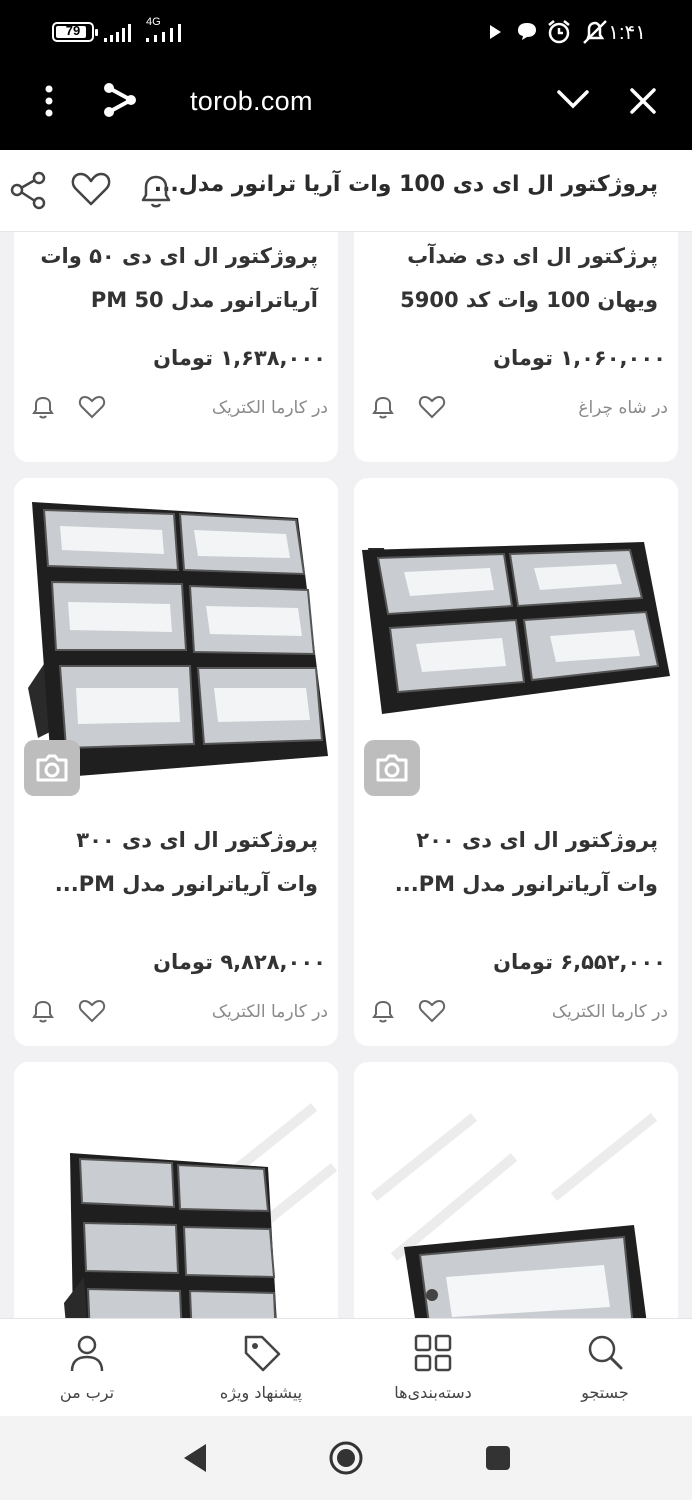  Describe the element at coordinates (87, 1392) in the screenshot. I see `nav-label: ترب من` at that location.